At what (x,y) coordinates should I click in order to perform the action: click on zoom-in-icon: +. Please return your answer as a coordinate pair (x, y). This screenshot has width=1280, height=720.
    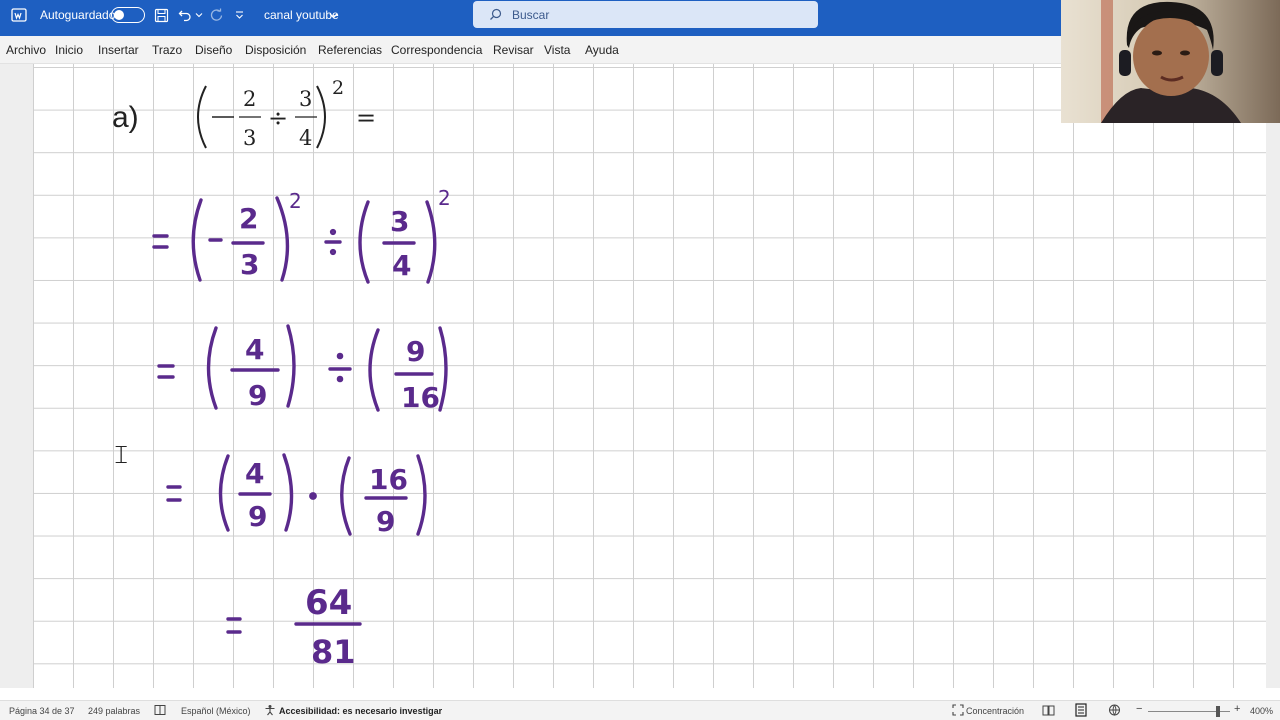
    Looking at the image, I should click on (1237, 709).